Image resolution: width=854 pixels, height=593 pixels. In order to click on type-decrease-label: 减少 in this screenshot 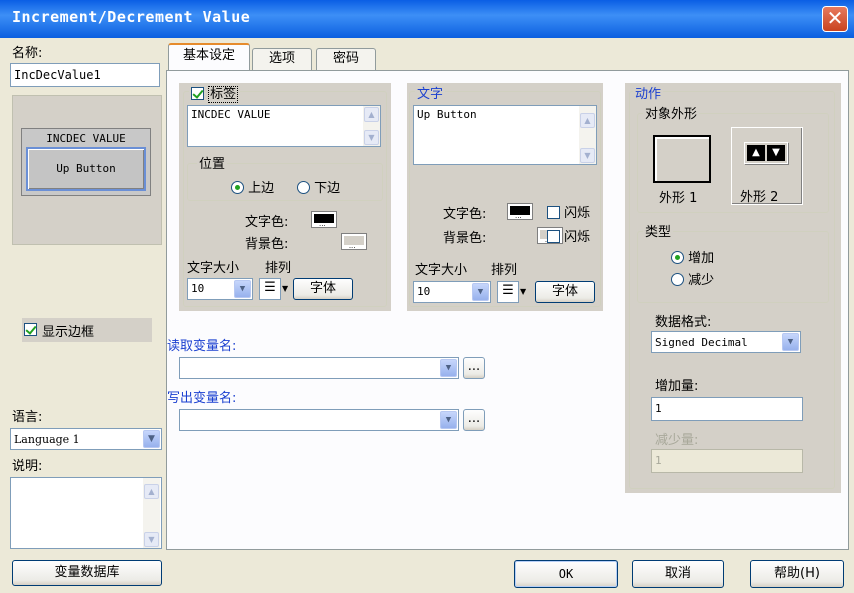, I will do `click(701, 280)`.